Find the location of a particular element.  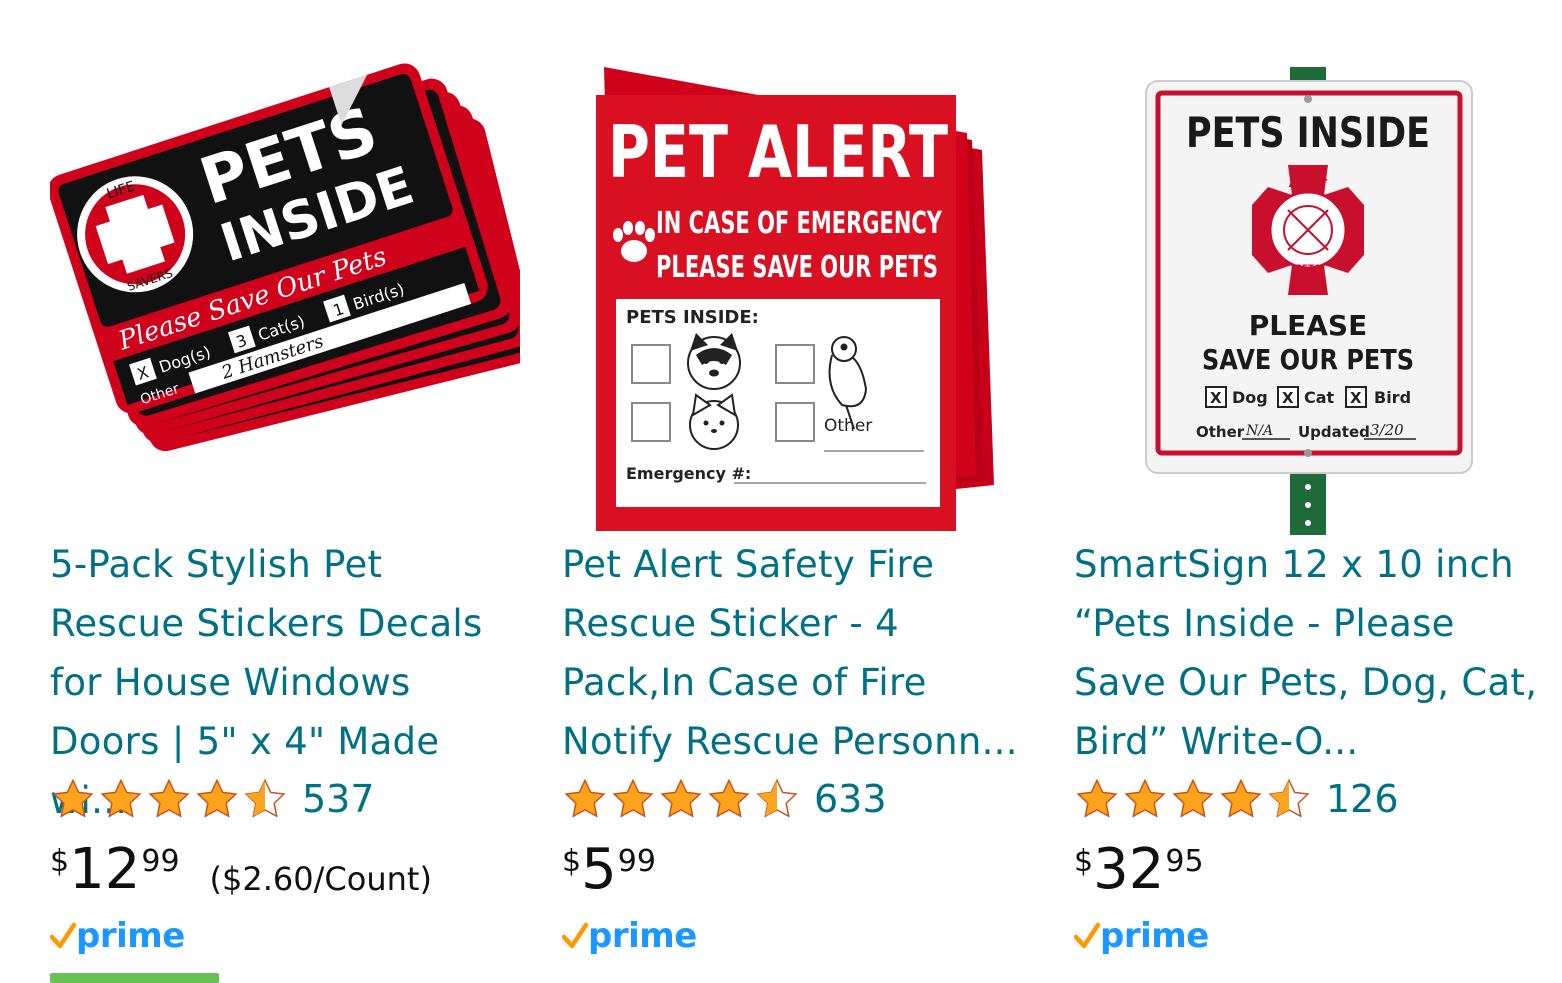

review-count: 126 is located at coordinates (1362, 799).